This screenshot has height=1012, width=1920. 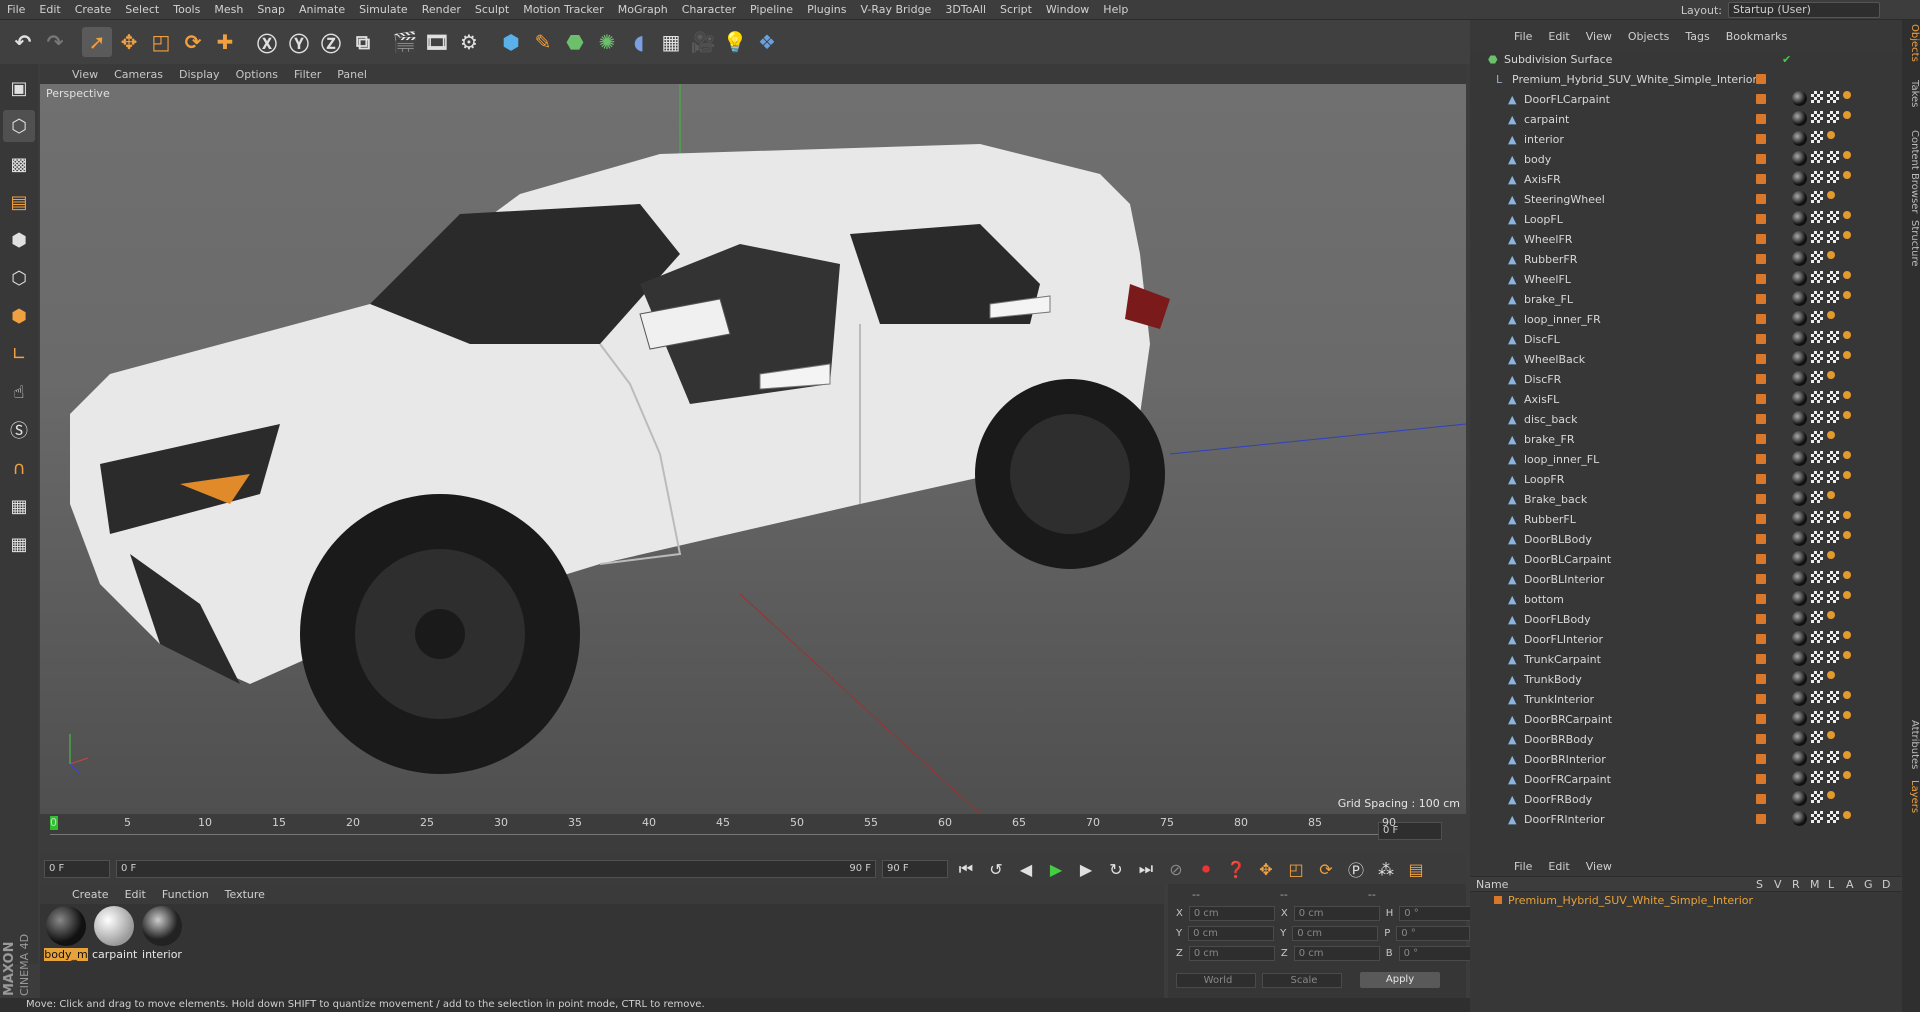 What do you see at coordinates (1236, 869) in the screenshot?
I see `keyframe-selection-icon: ❓` at bounding box center [1236, 869].